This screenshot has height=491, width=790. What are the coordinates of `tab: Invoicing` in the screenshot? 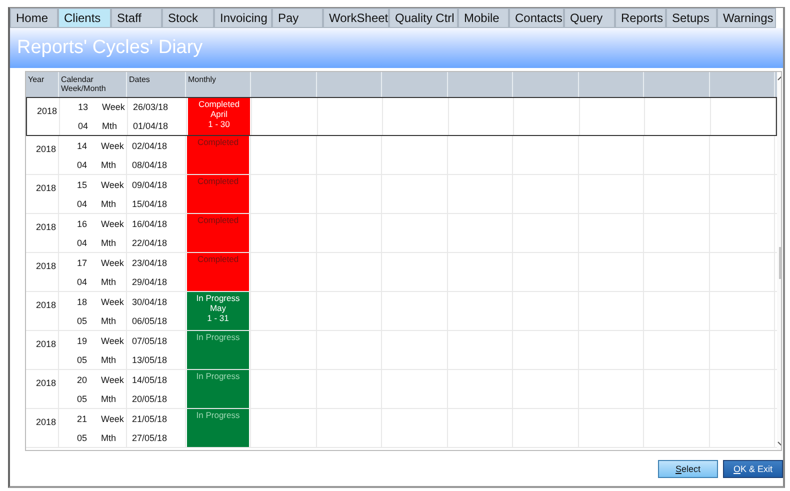 It's located at (243, 18).